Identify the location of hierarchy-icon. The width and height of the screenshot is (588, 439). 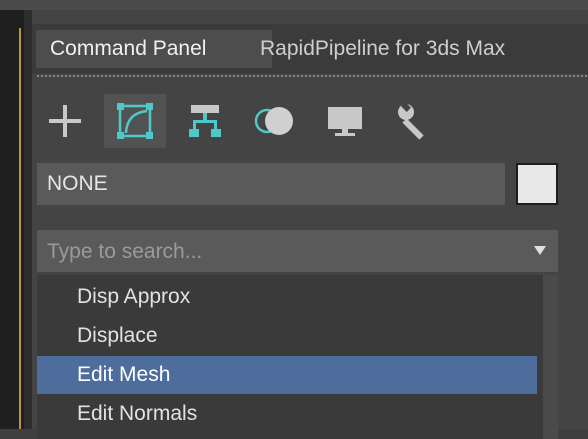
(205, 121).